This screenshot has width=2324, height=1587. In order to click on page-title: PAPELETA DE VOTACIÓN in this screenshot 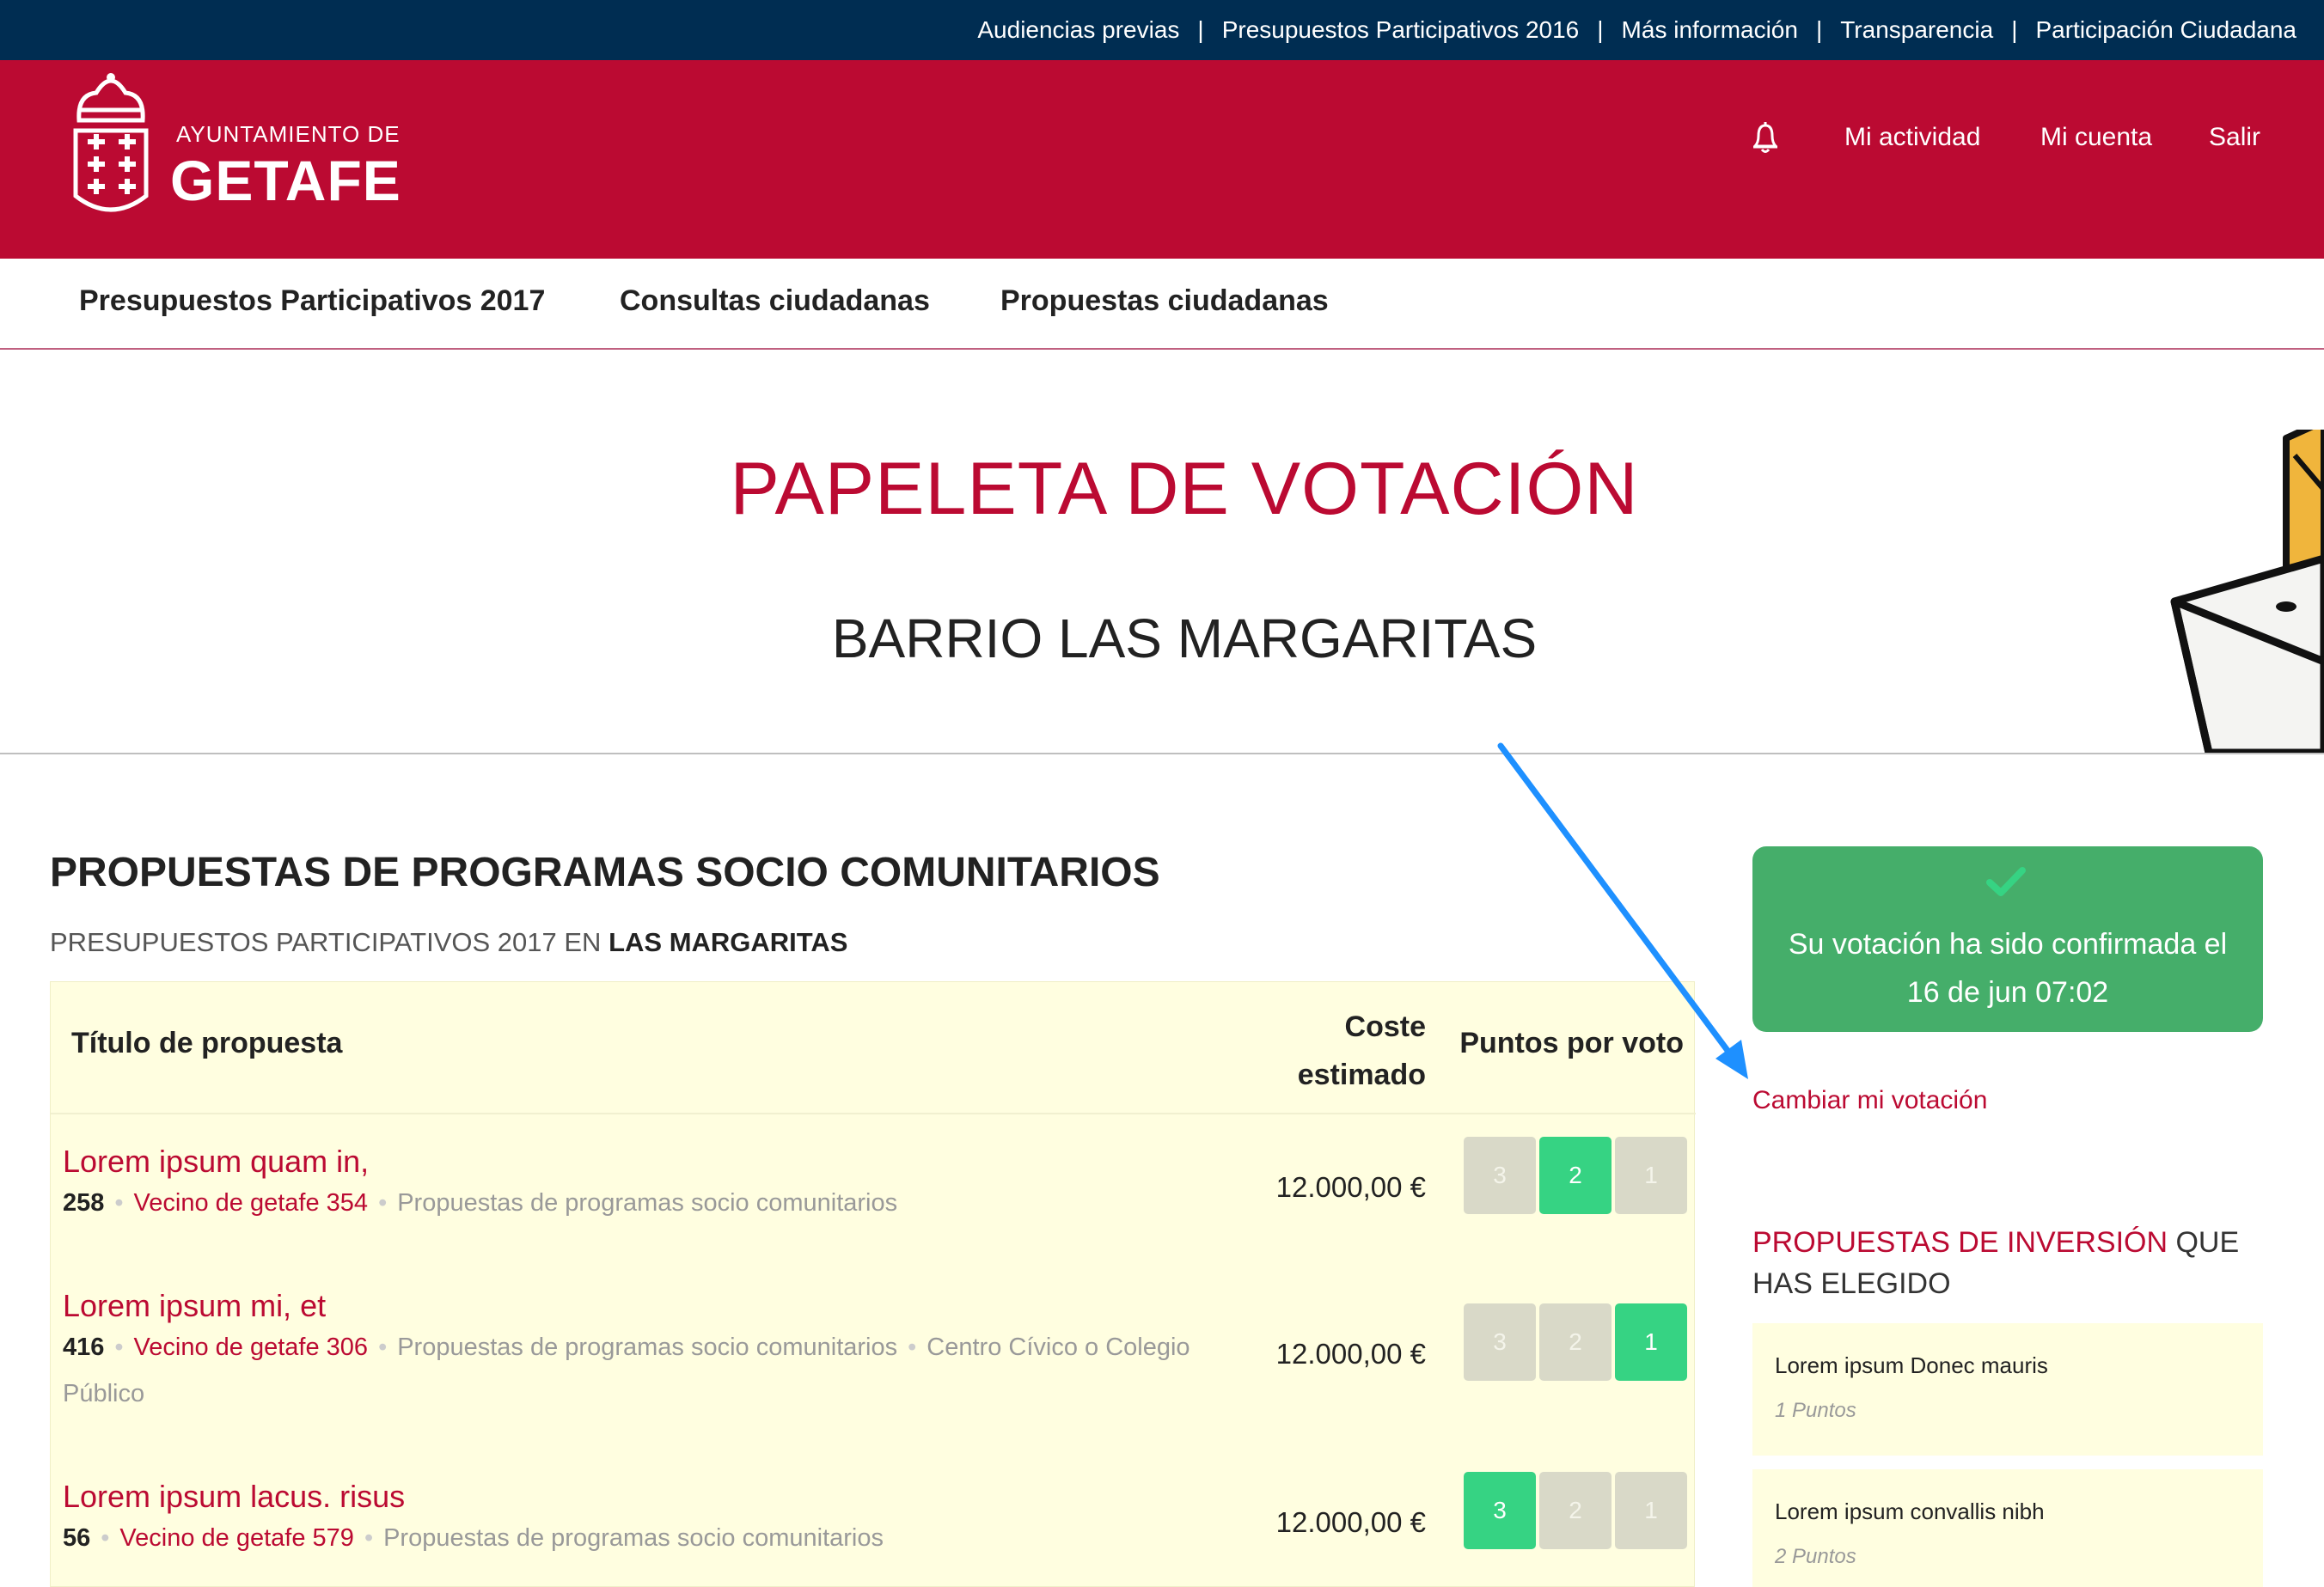, I will do `click(1184, 489)`.